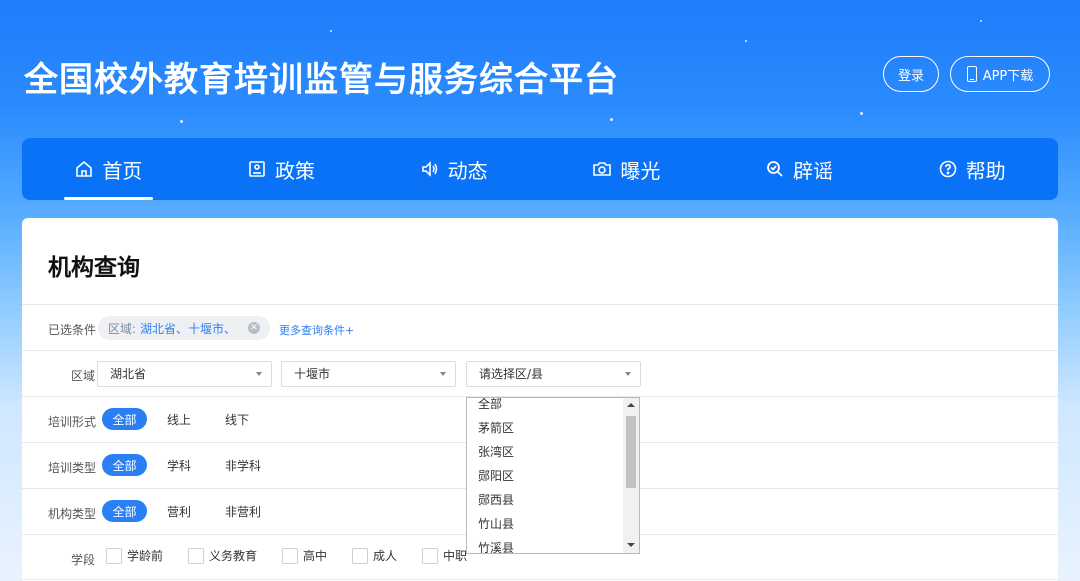 This screenshot has width=1080, height=581. Describe the element at coordinates (295, 169) in the screenshot. I see `nav-label: 政策` at that location.